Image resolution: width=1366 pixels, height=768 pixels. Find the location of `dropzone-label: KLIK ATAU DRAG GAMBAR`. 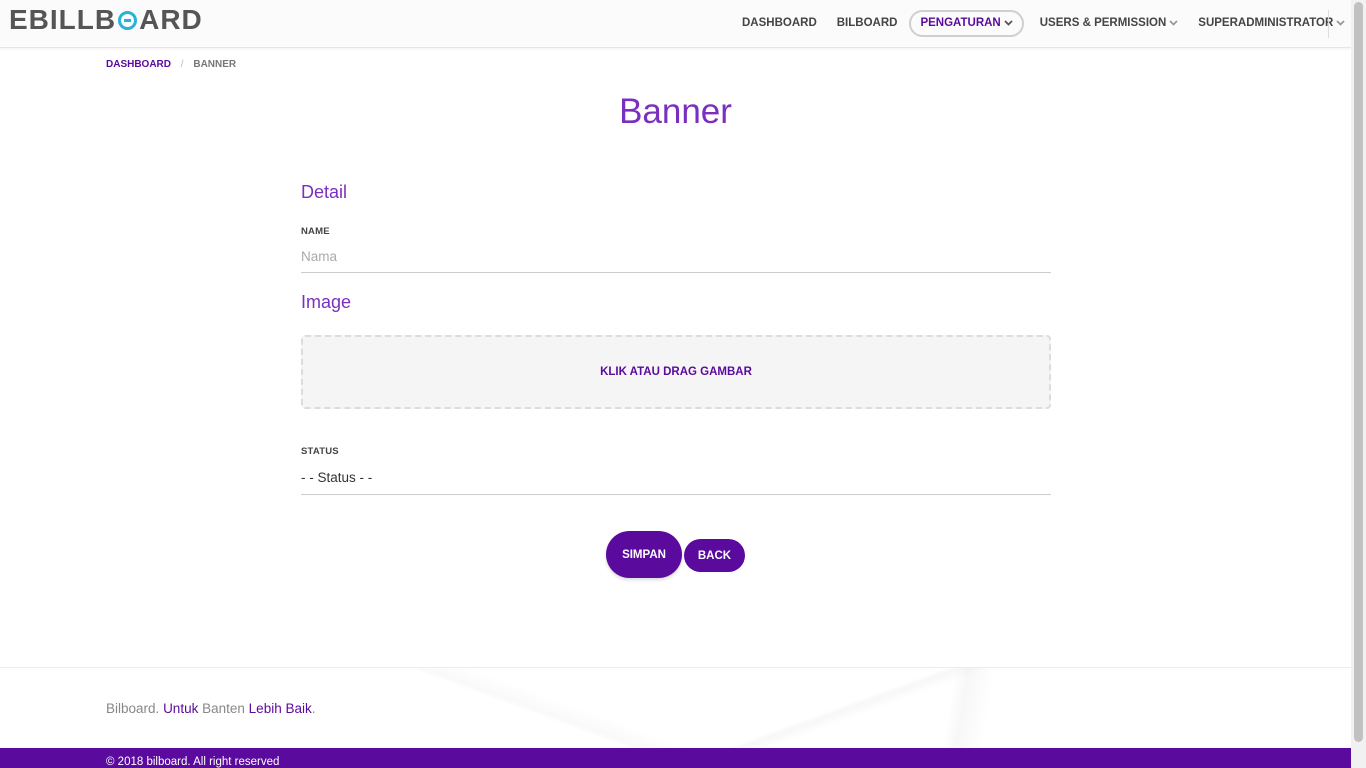

dropzone-label: KLIK ATAU DRAG GAMBAR is located at coordinates (676, 372).